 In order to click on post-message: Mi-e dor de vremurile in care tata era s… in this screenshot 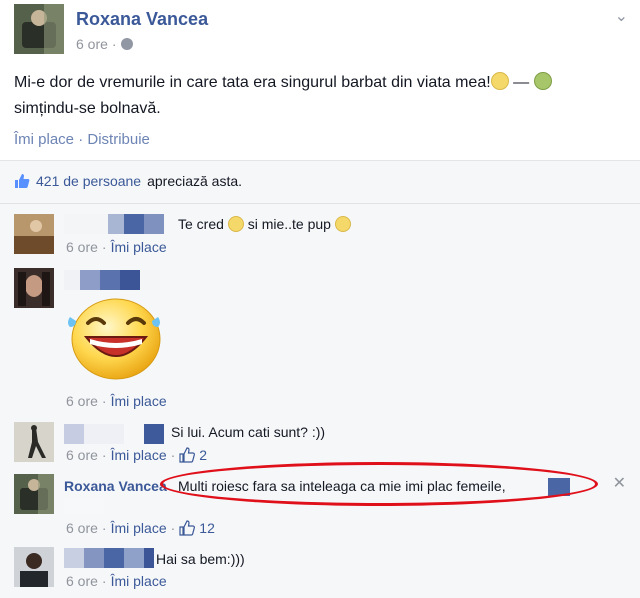, I will do `click(252, 82)`.